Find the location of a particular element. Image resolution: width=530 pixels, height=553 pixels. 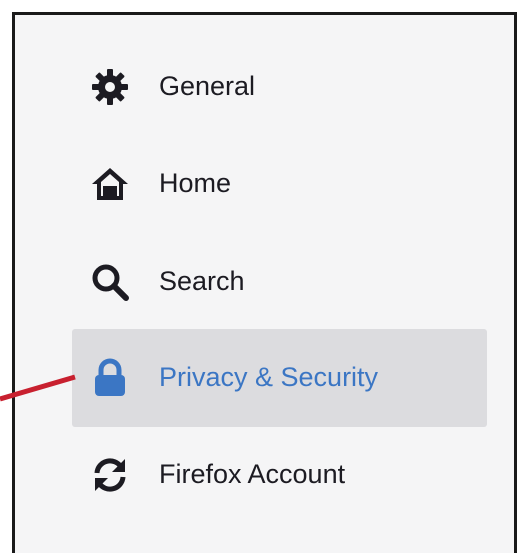

sync-icon is located at coordinates (110, 475).